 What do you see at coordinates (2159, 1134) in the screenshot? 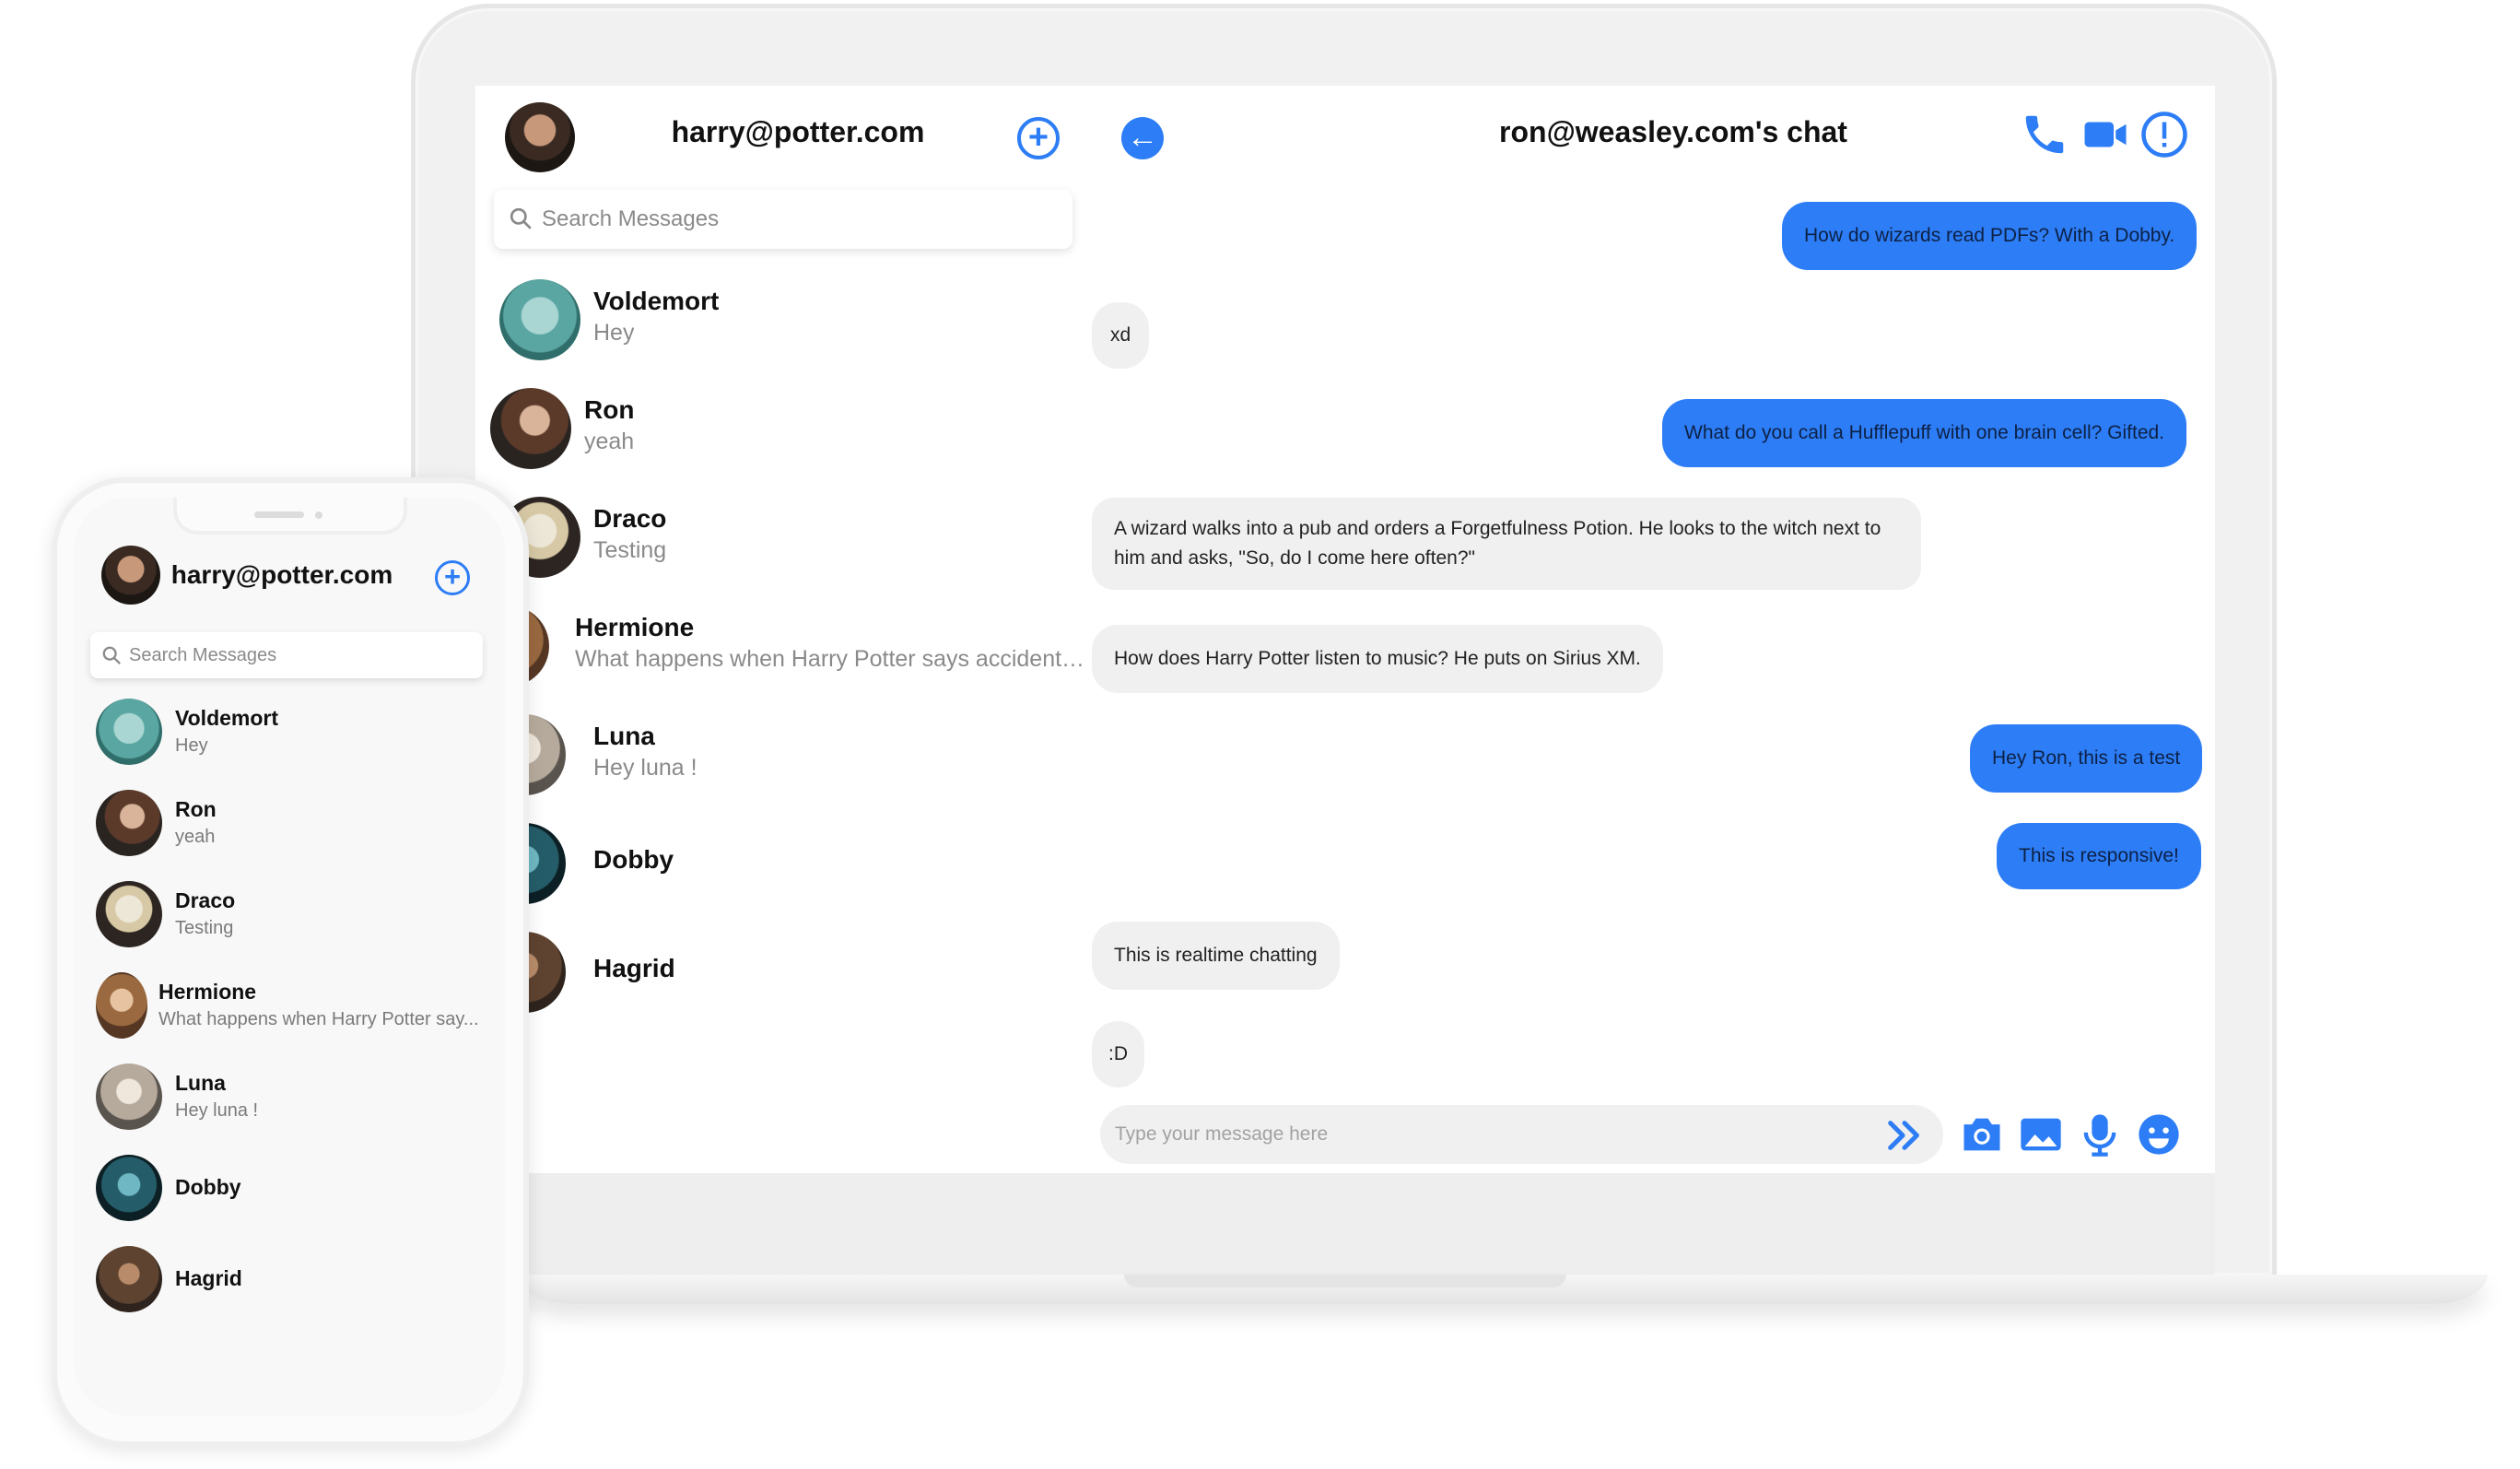
I see `emoji-icon` at bounding box center [2159, 1134].